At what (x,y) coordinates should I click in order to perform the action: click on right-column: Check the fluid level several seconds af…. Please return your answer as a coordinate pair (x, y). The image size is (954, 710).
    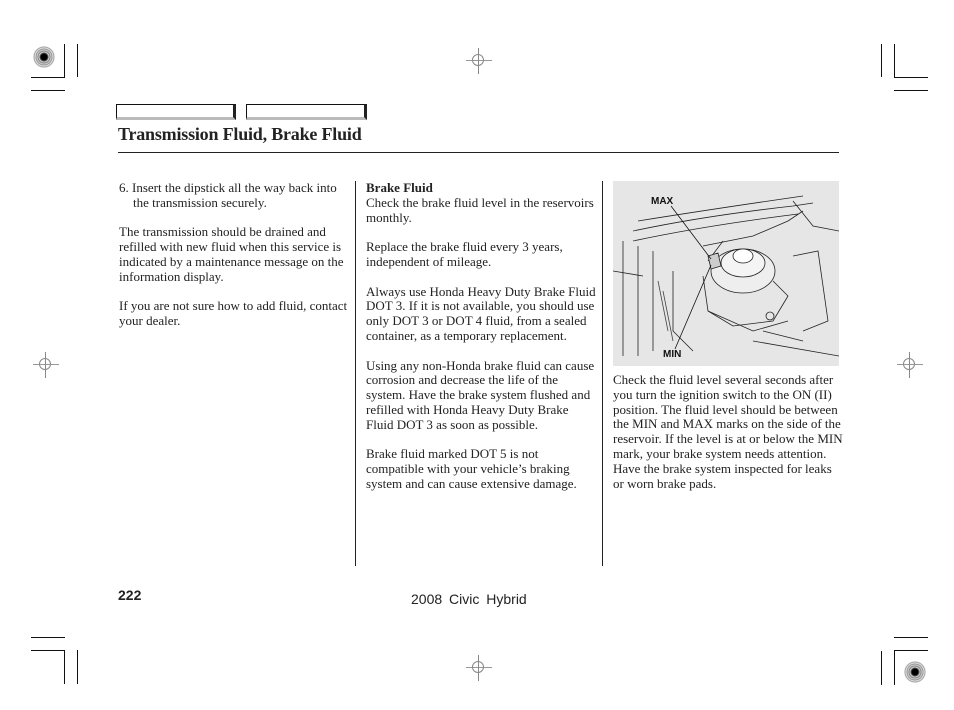
    Looking at the image, I should click on (729, 439).